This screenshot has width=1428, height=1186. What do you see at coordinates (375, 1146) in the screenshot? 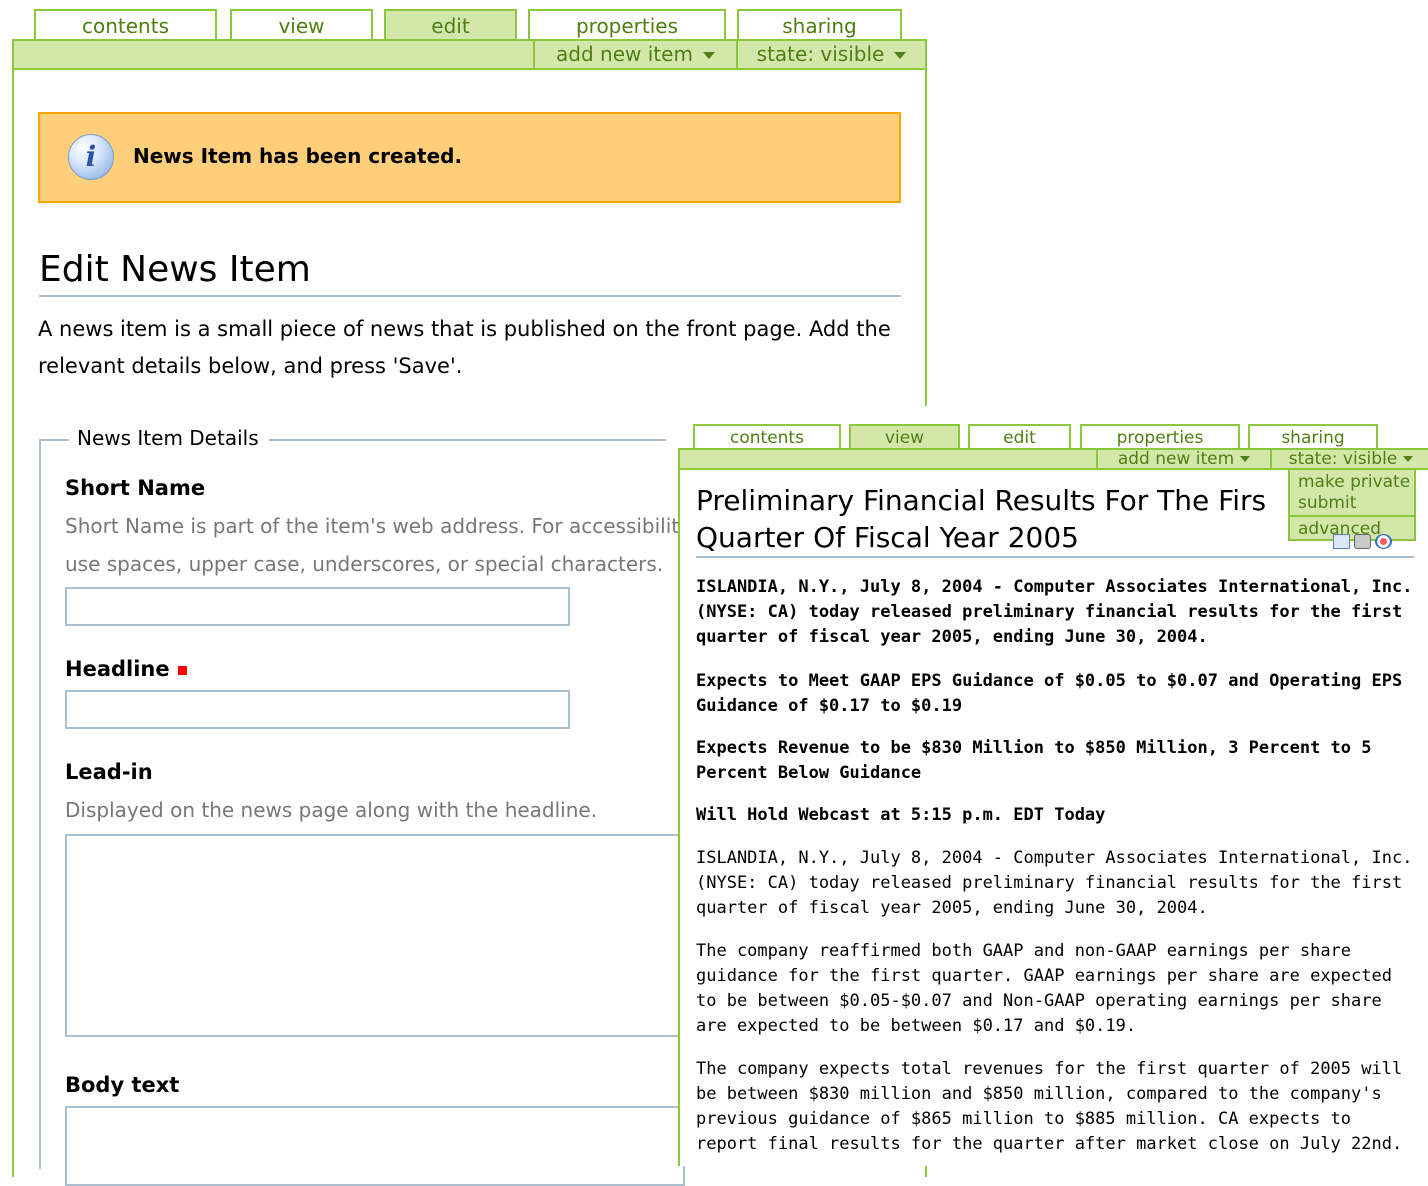
I see `body-text-textarea` at bounding box center [375, 1146].